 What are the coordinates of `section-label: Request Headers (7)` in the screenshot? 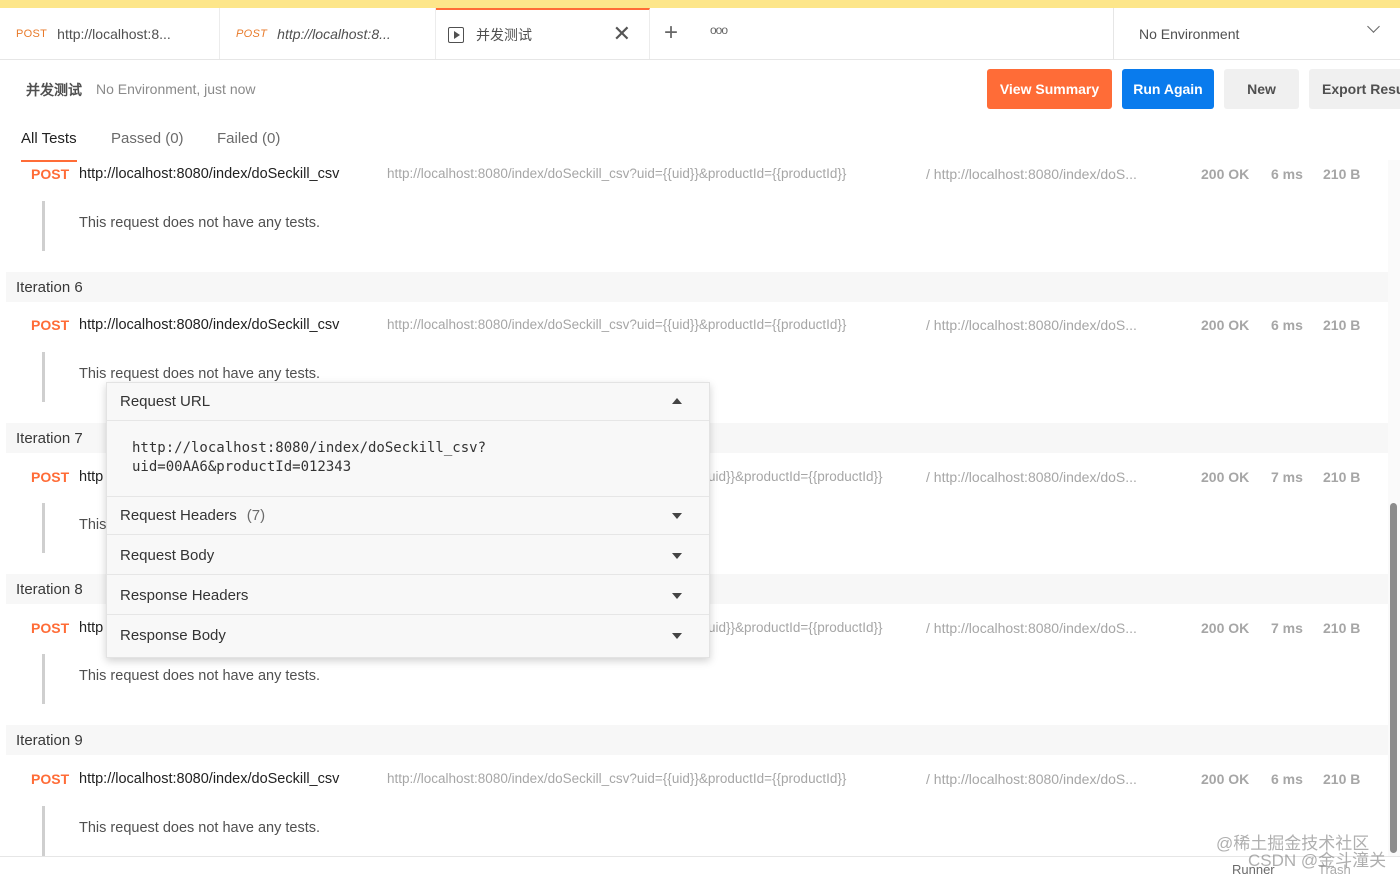 It's located at (192, 515).